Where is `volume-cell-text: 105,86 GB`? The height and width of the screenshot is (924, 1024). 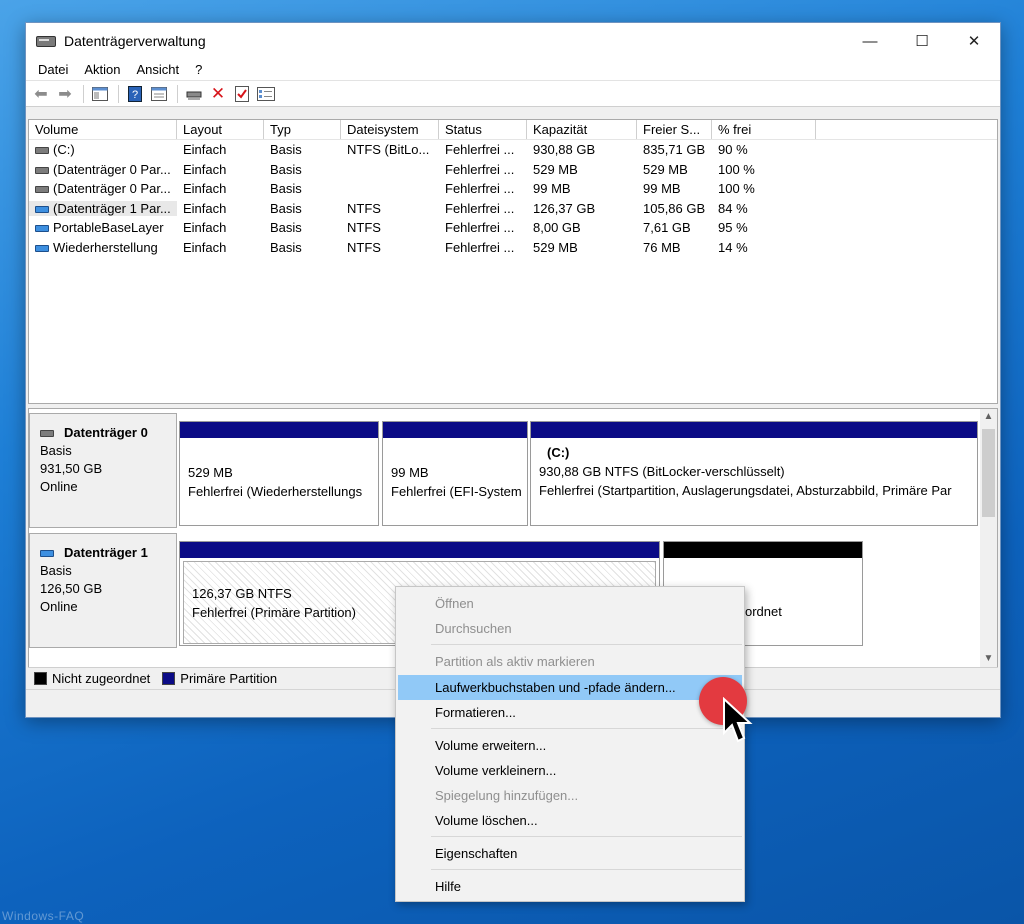
volume-cell-text: 105,86 GB is located at coordinates (674, 208).